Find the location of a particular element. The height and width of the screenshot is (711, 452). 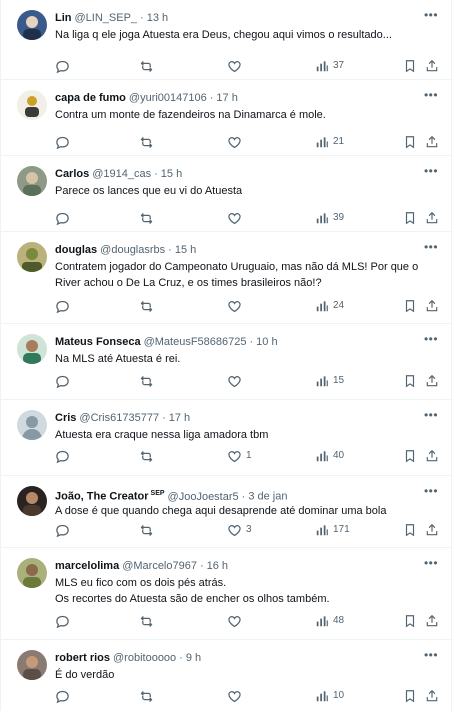

display-name: douglas is located at coordinates (76, 250).